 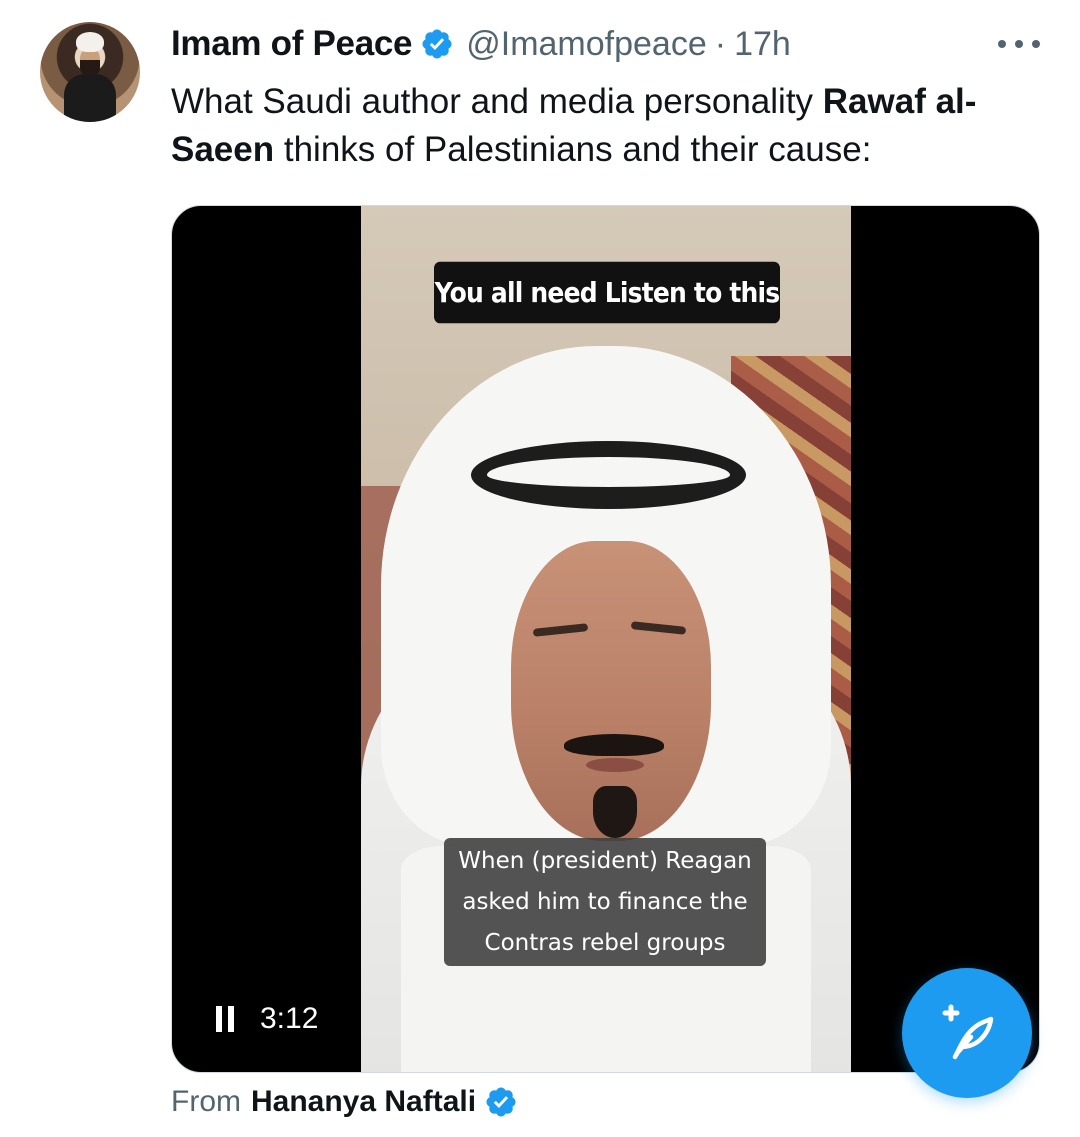 I want to click on playback-controls: 3:12, so click(x=267, y=1019).